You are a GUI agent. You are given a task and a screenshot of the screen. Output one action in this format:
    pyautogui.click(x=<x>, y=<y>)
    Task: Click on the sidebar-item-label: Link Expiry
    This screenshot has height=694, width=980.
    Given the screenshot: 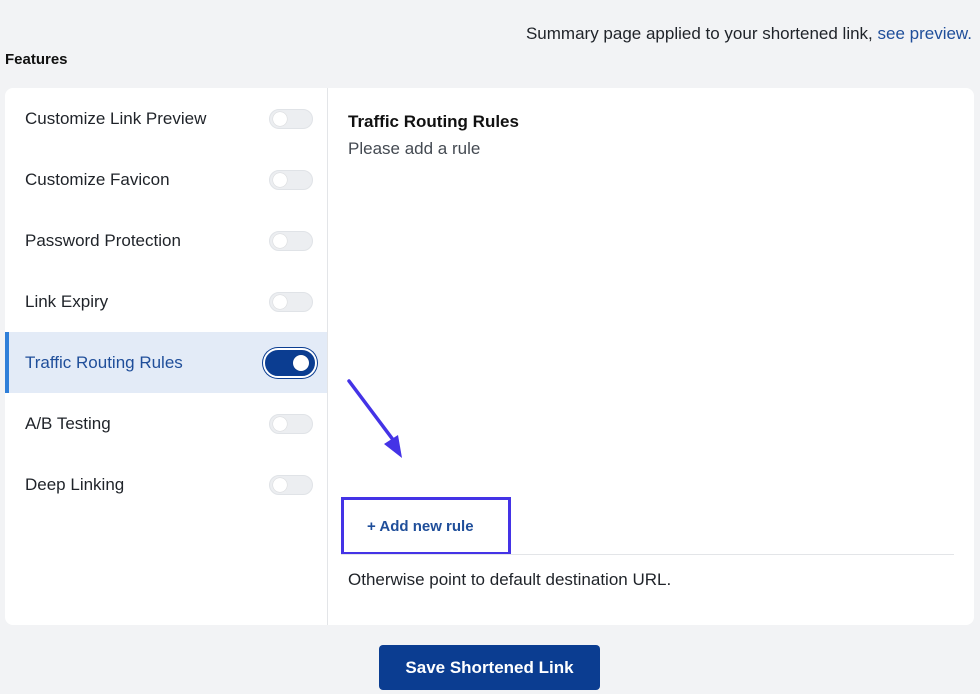 What is the action you would take?
    pyautogui.click(x=67, y=301)
    